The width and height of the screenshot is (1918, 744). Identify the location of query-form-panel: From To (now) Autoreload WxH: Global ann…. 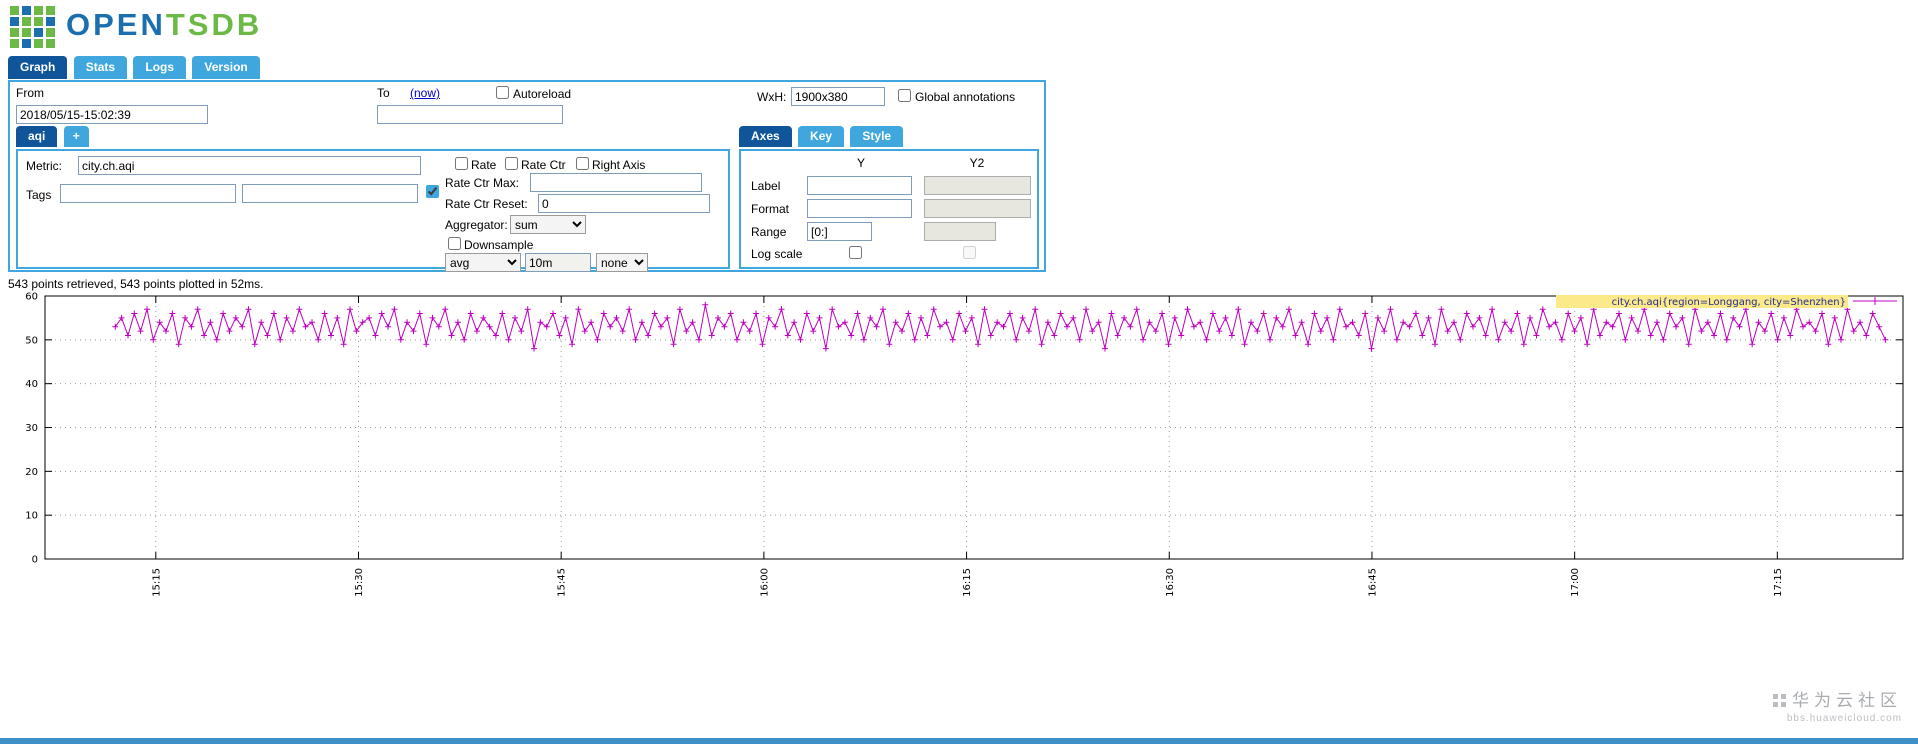
(527, 176).